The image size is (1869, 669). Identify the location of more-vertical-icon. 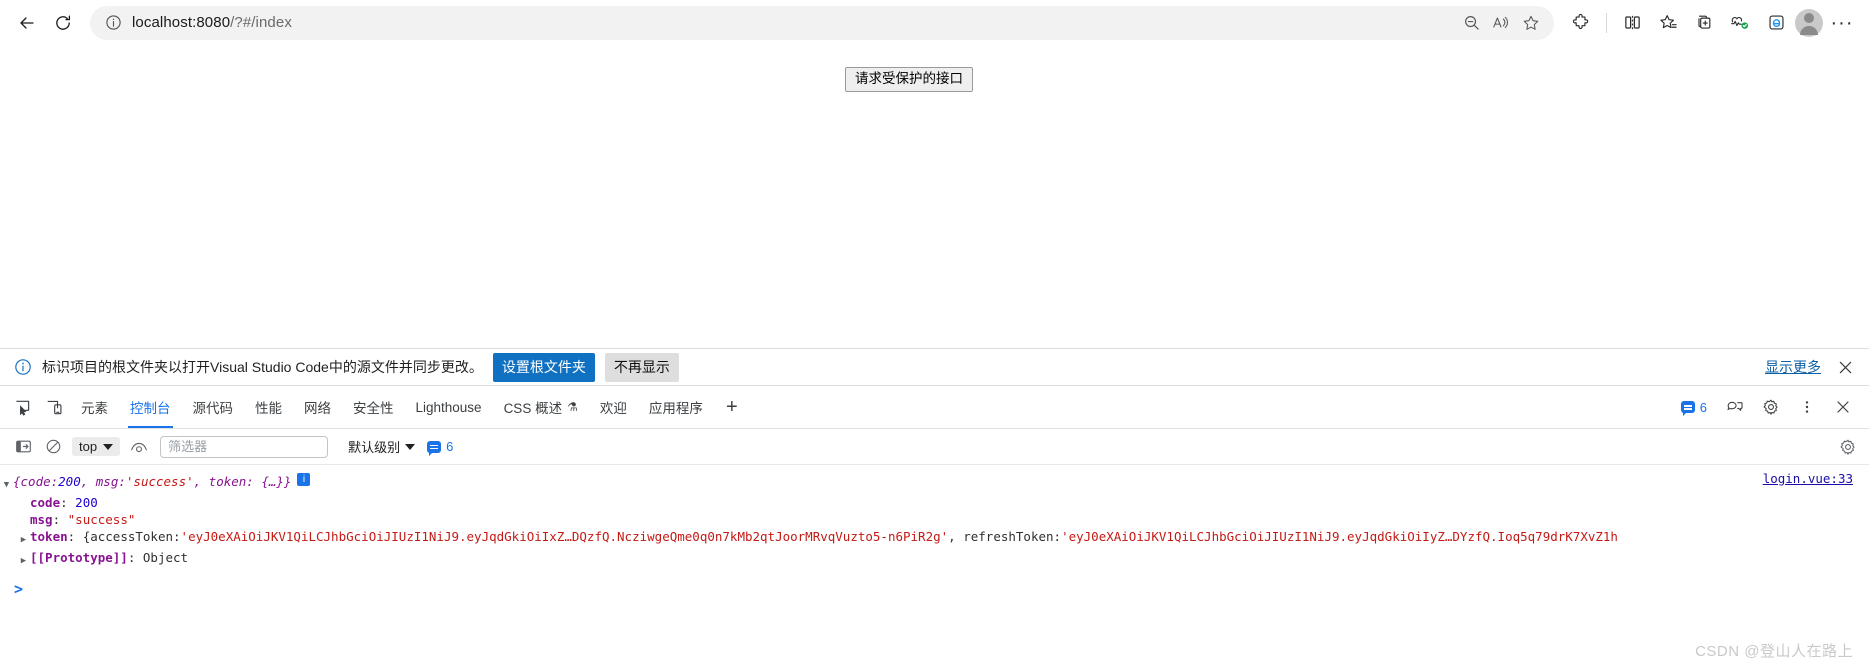
(1807, 407).